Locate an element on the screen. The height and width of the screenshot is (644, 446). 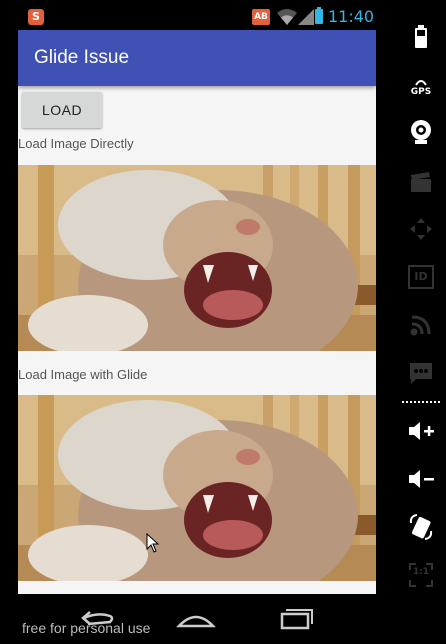
device-id-icon: ID is located at coordinates (421, 277).